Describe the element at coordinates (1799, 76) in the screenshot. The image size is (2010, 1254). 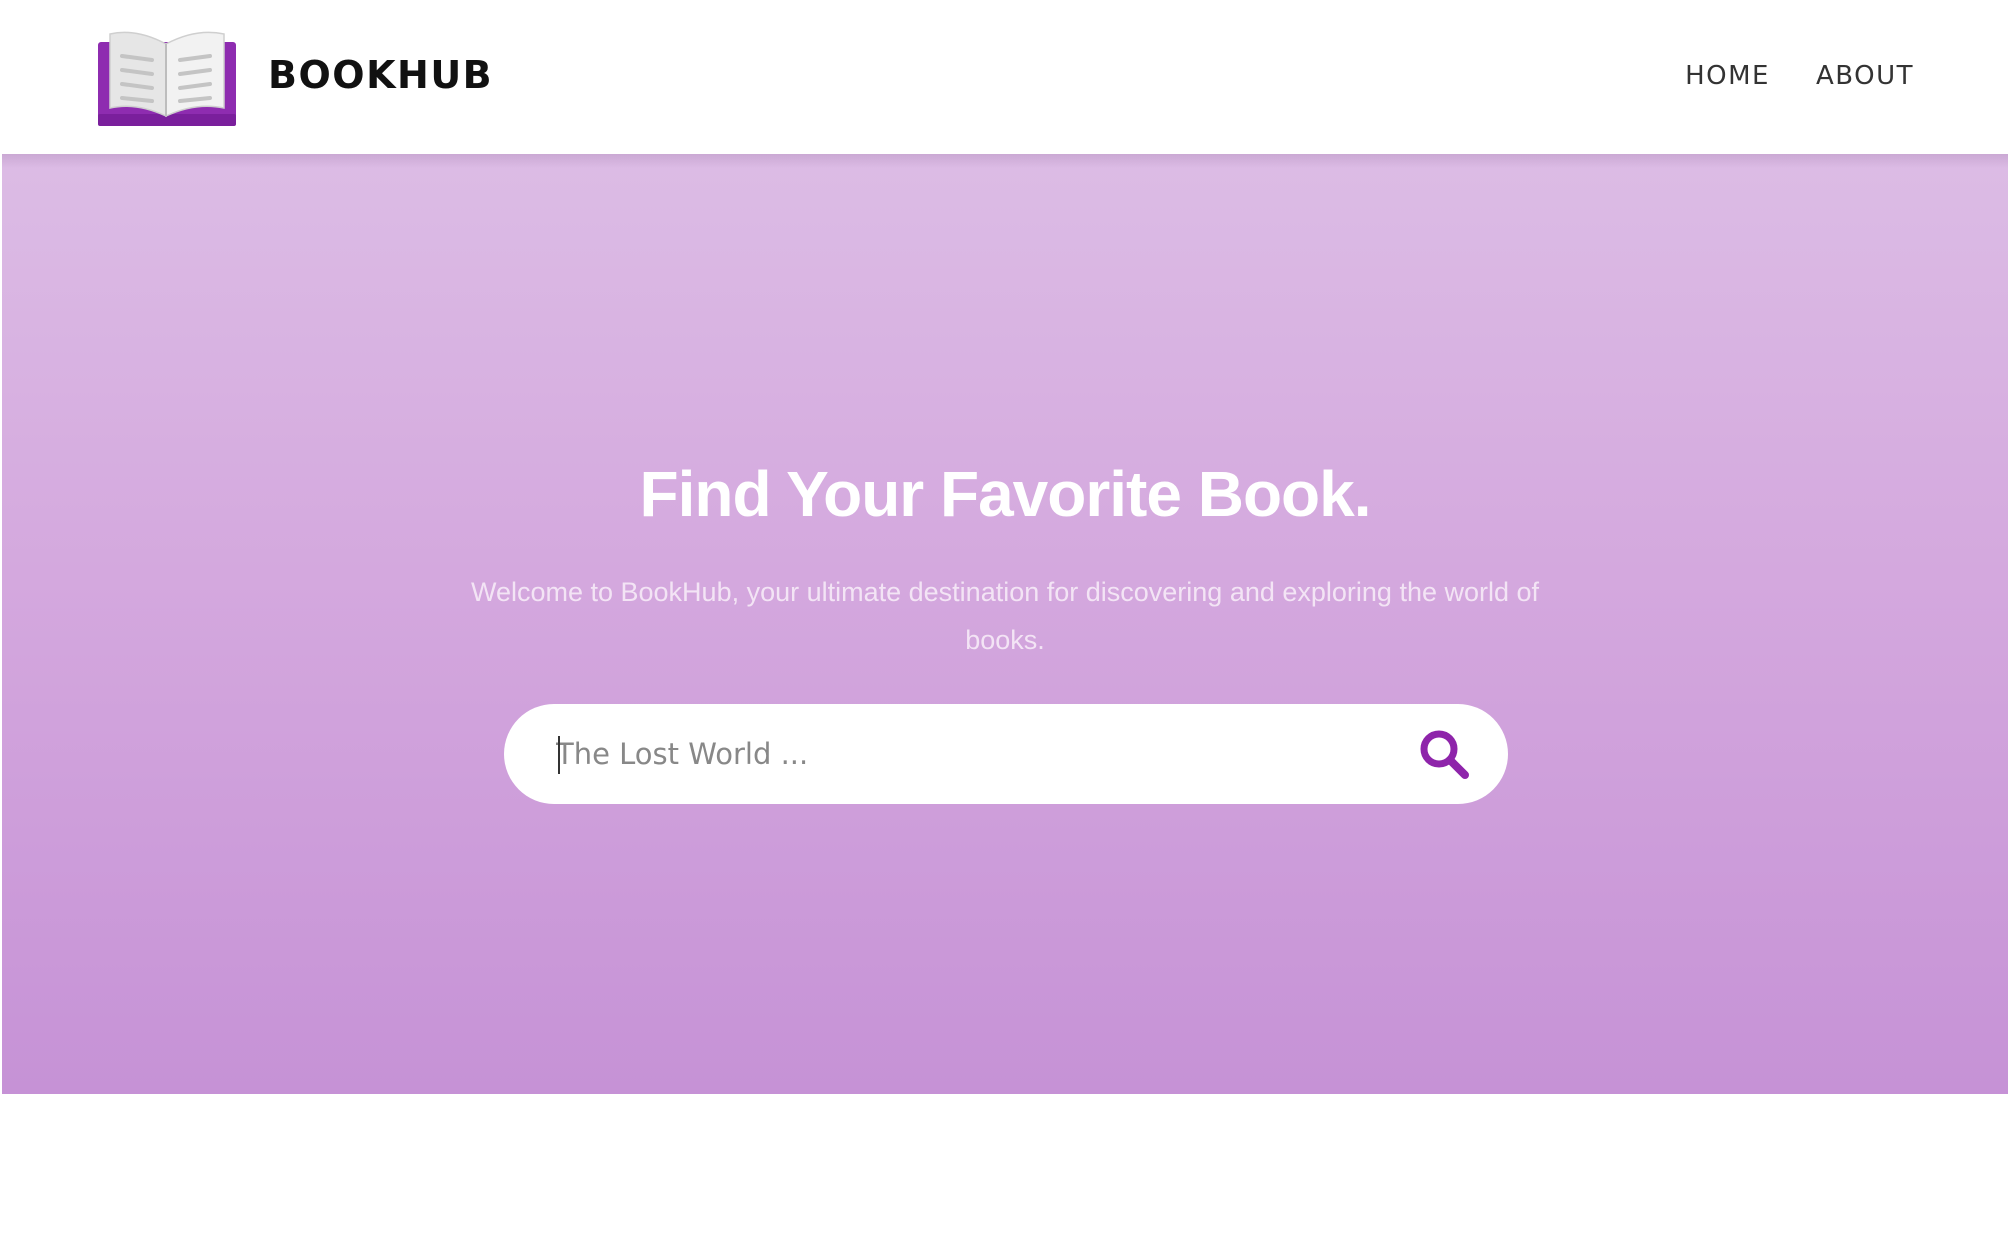
I see `main-nav: HOME ABOUT` at that location.